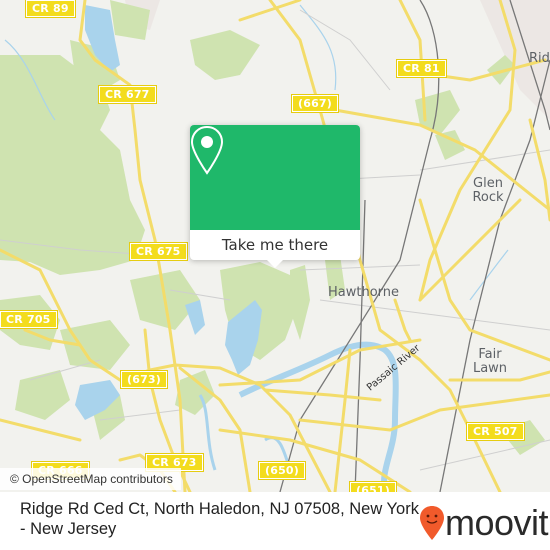 The image size is (550, 550). What do you see at coordinates (373, 486) in the screenshot?
I see `road-label-651: (651)` at bounding box center [373, 486].